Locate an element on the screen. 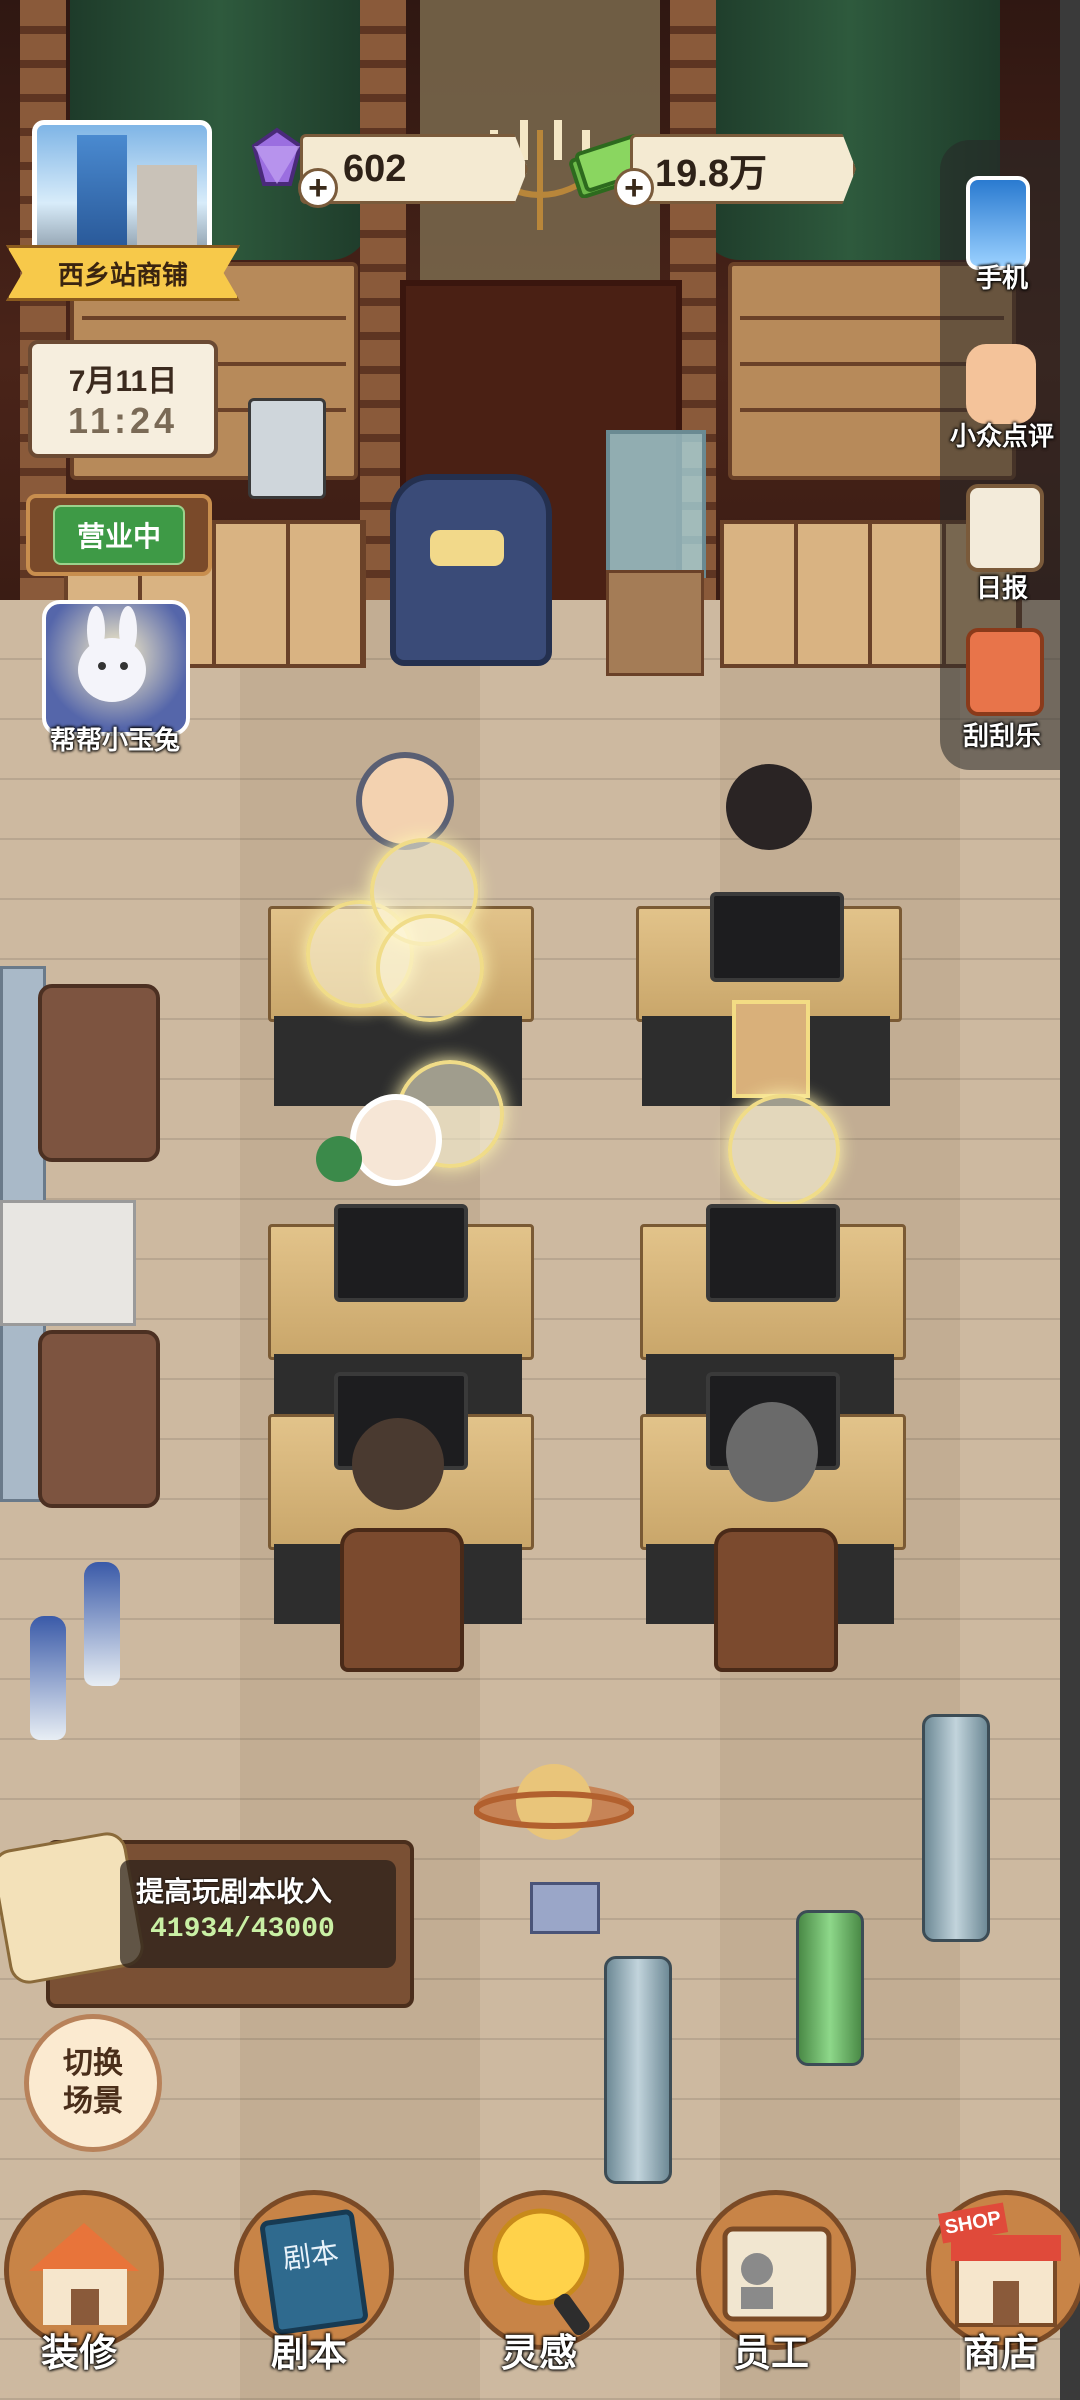  shop-name: 西乡站商铺 is located at coordinates (122, 274).